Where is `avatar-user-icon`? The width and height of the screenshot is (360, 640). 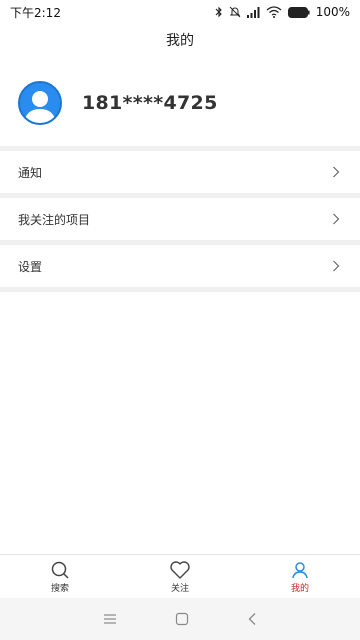
avatar-user-icon is located at coordinates (40, 107).